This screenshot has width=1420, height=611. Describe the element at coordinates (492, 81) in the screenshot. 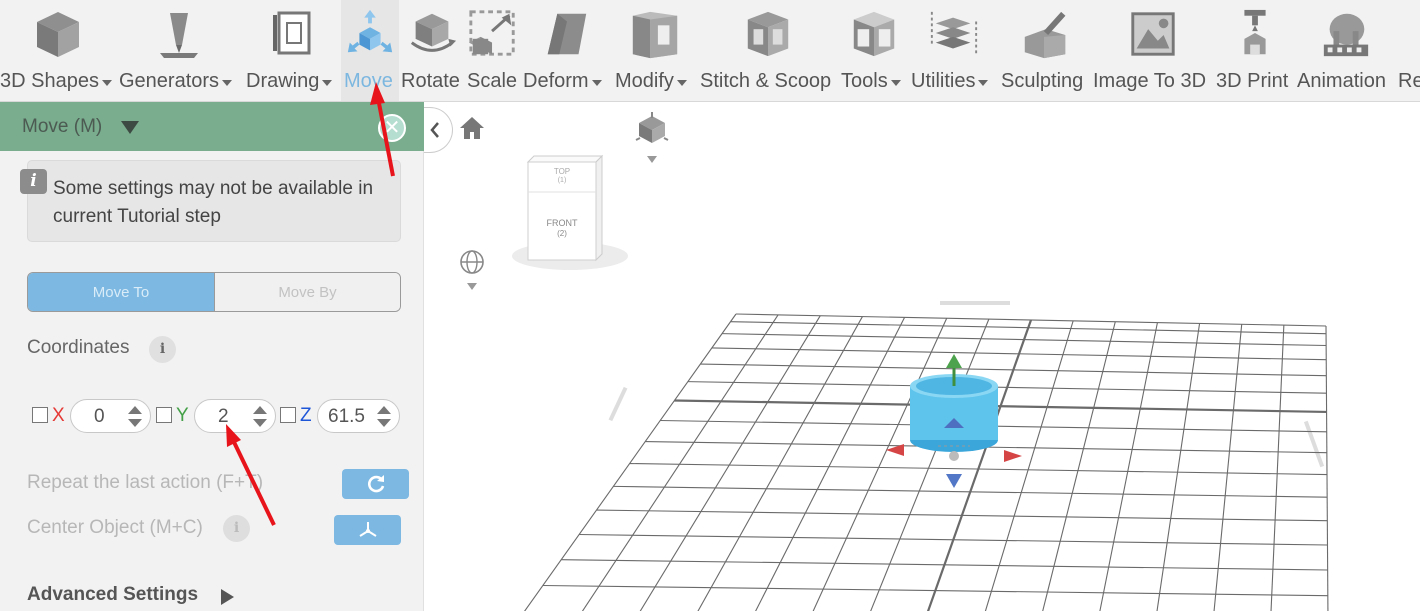

I see `toolbar-label: Scale` at that location.